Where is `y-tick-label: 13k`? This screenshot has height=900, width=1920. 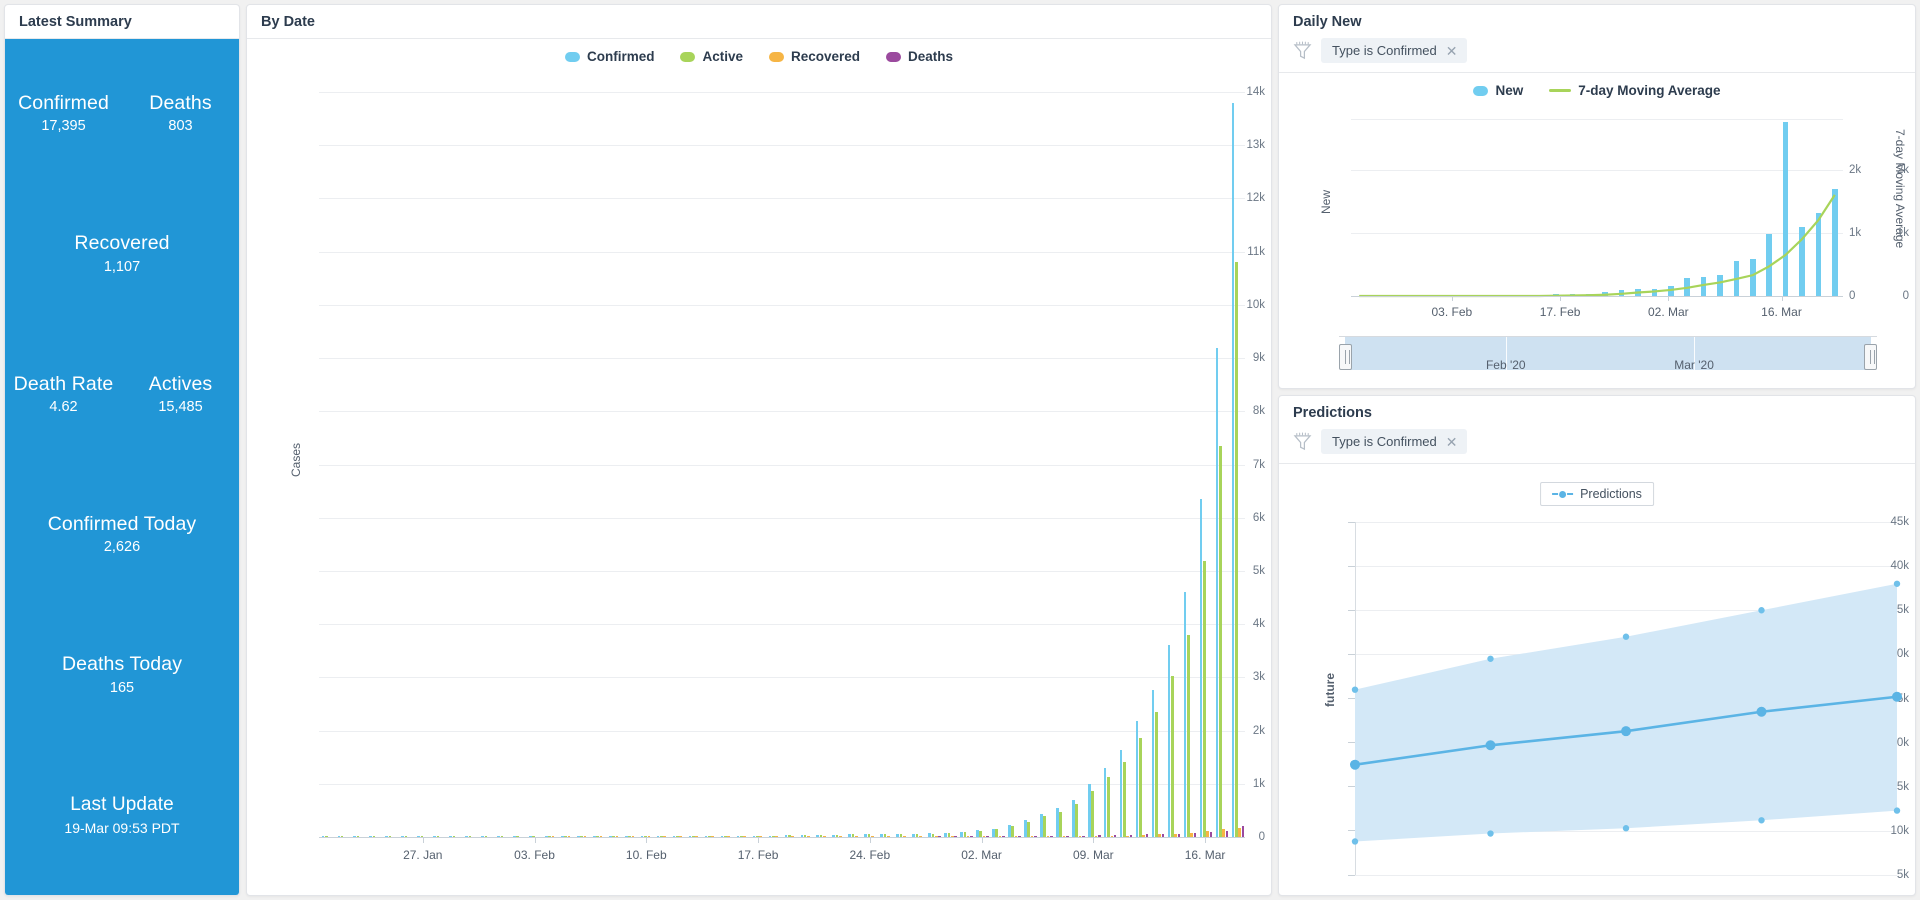
y-tick-label: 13k is located at coordinates (1255, 145).